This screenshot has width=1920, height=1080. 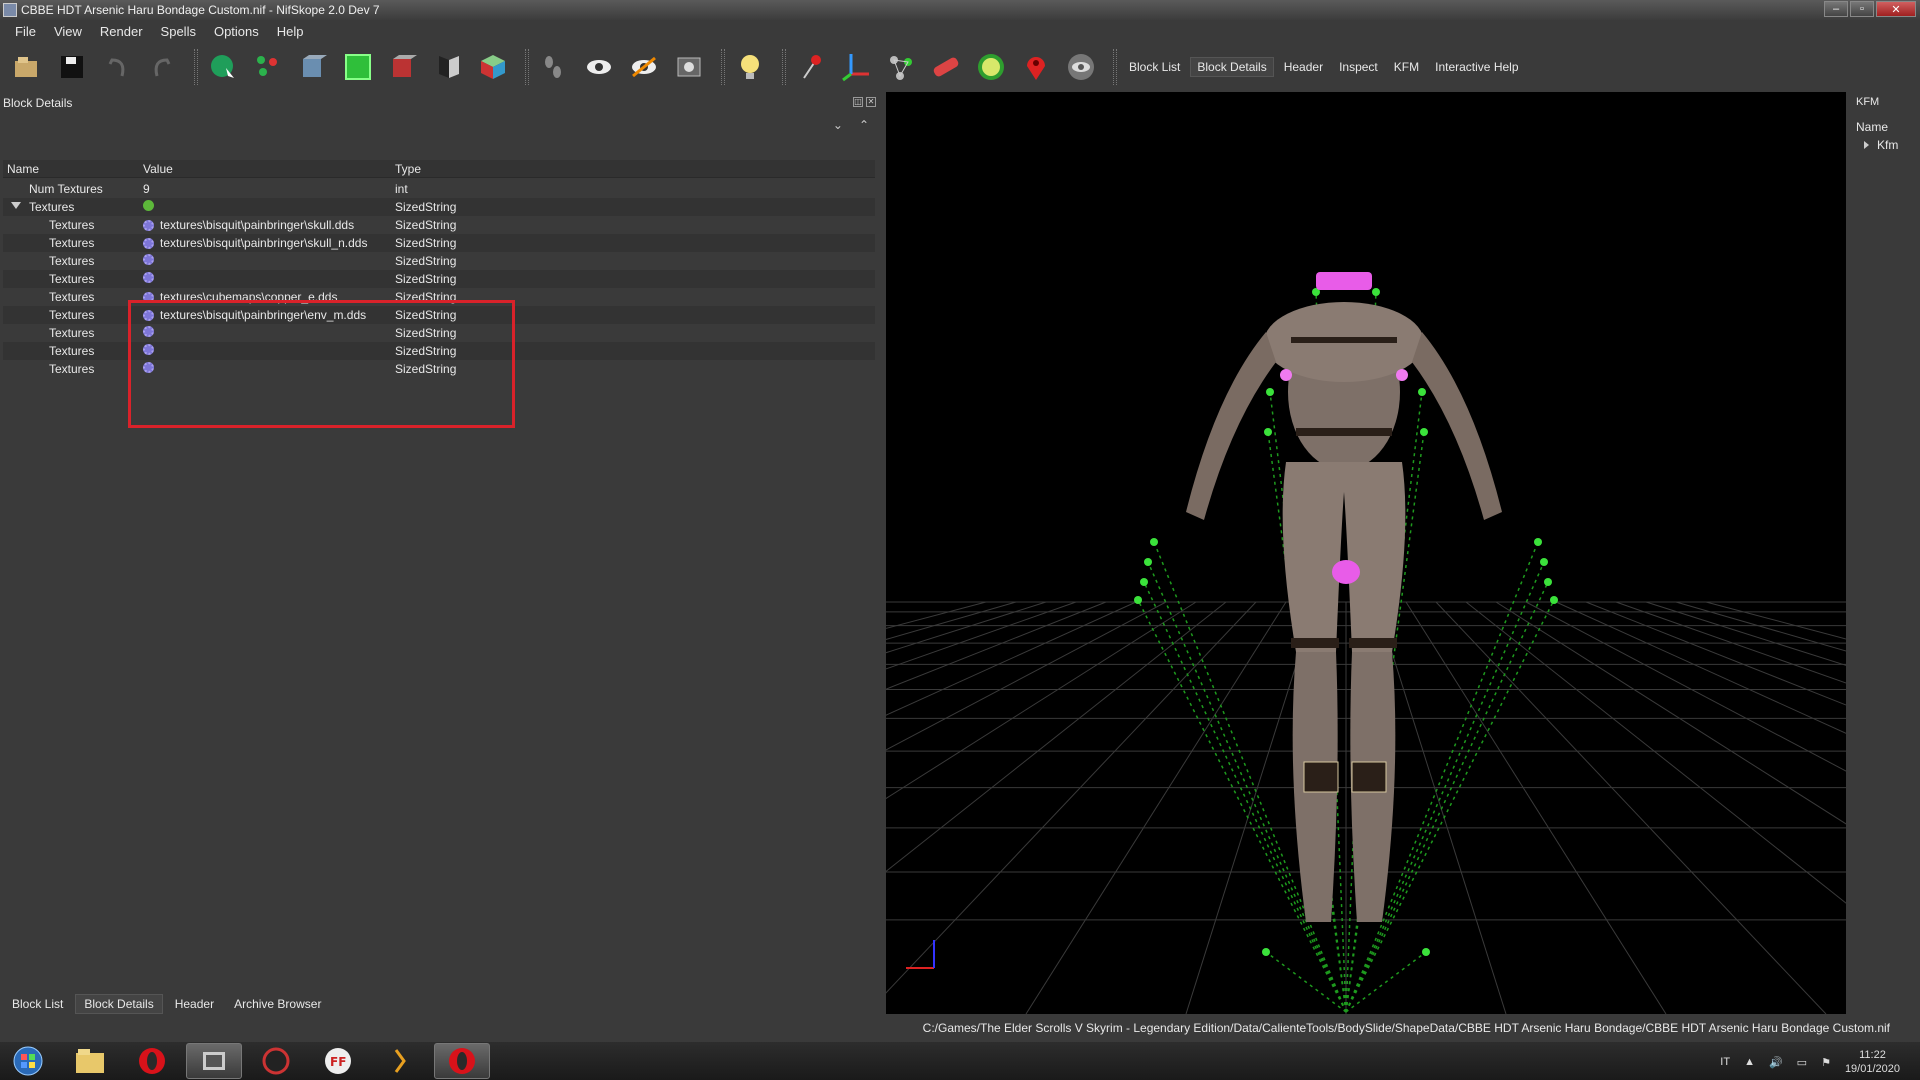 What do you see at coordinates (338, 1061) in the screenshot?
I see `ffdec-icon: FF` at bounding box center [338, 1061].